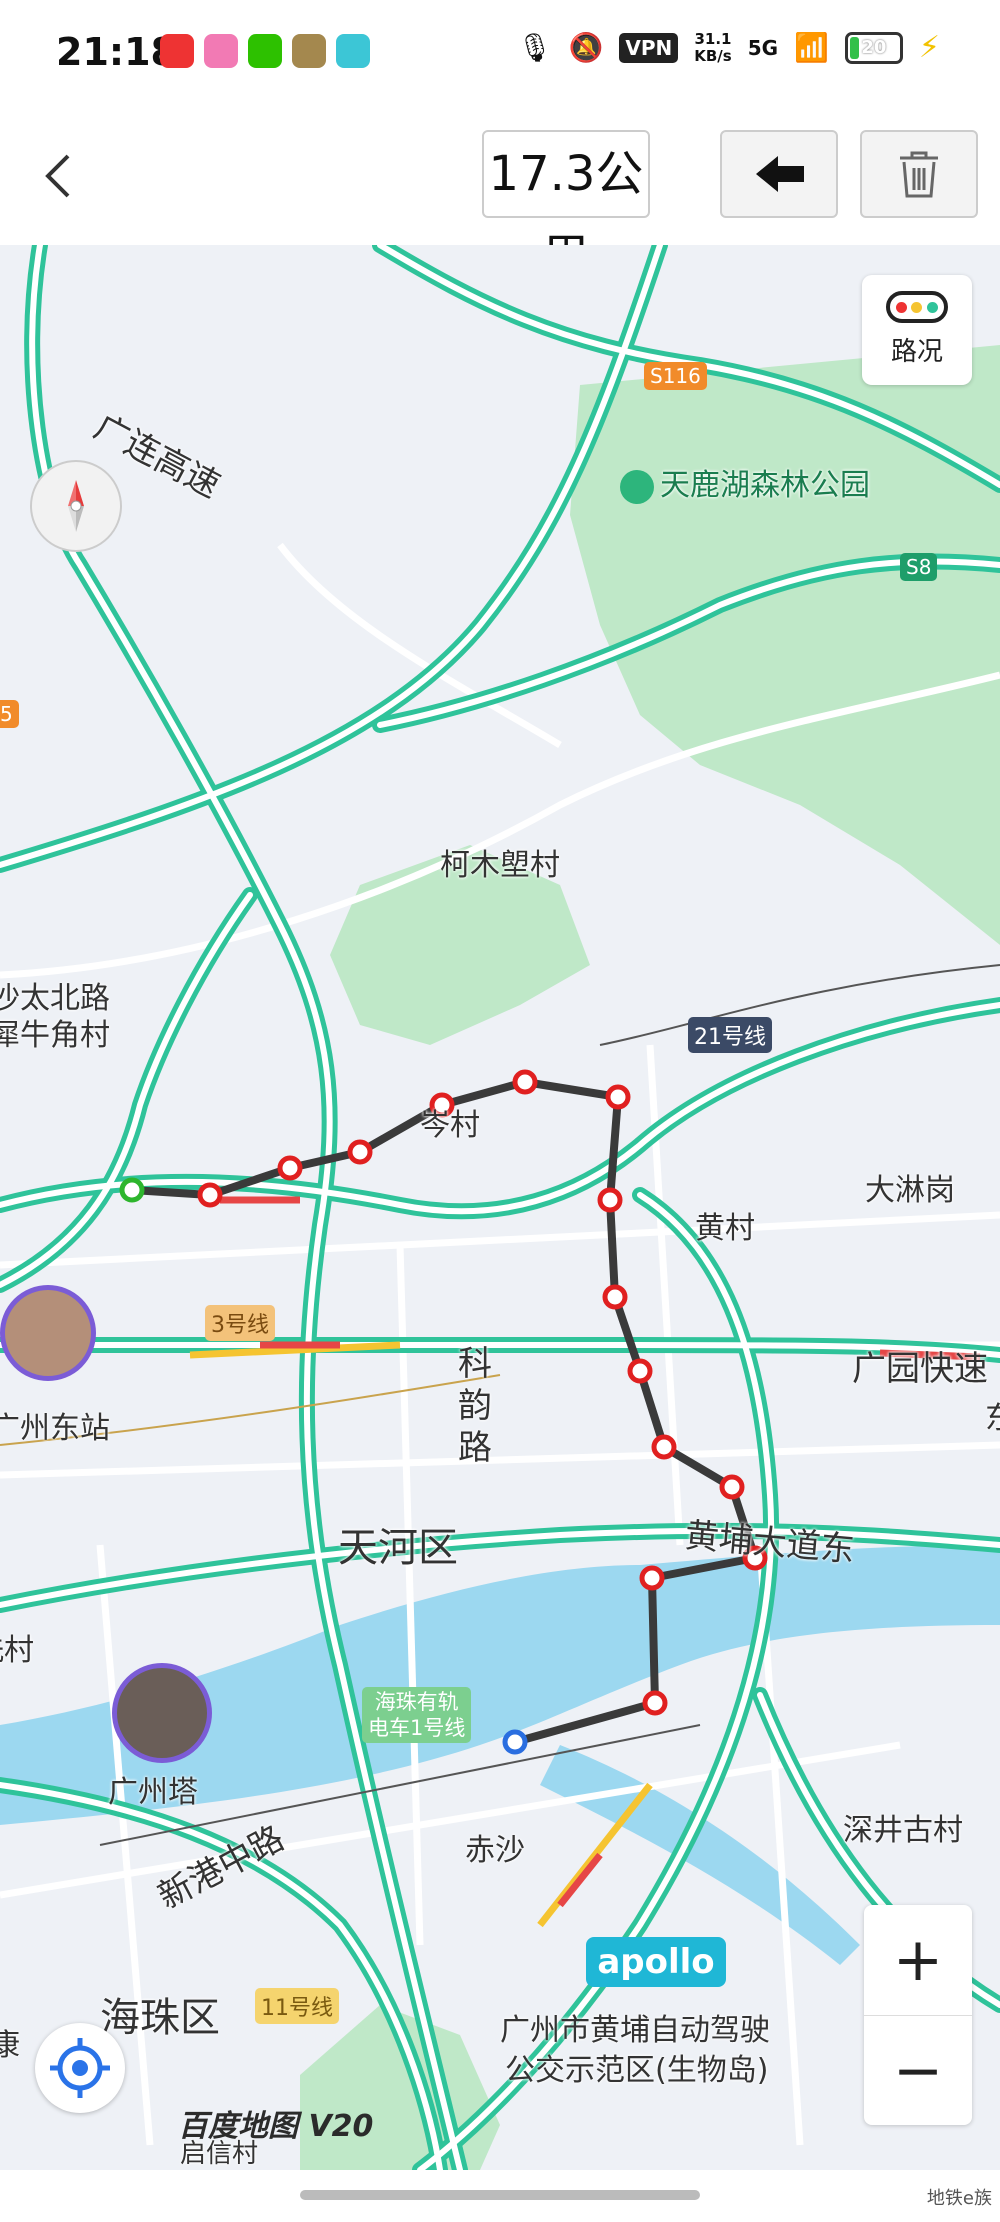  Describe the element at coordinates (240, 1323) in the screenshot. I see `metro-badge-line3: 3号线` at that location.